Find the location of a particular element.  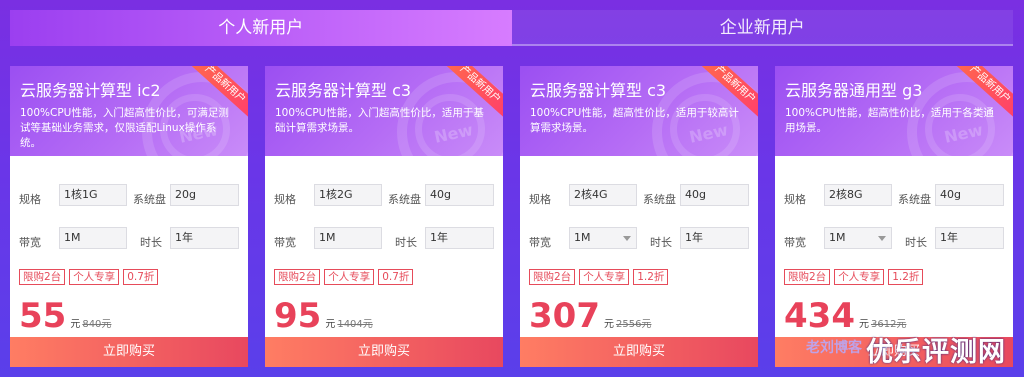

product-description: 100%CPU性能，超高性价比，适用于各类通用场景。 is located at coordinates (889, 120).